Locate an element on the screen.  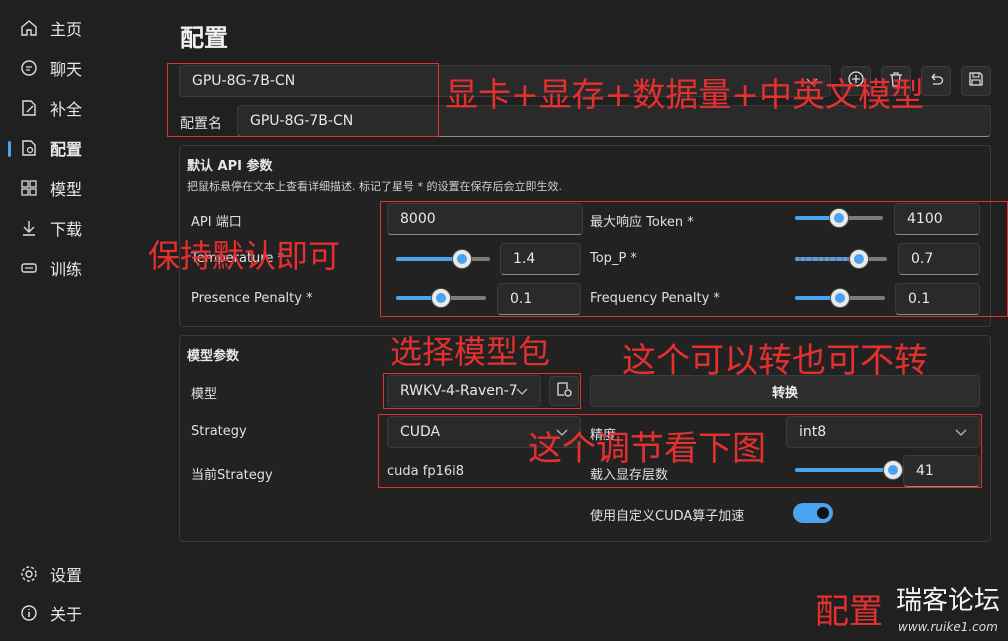
config-file-icon is located at coordinates (29, 148).